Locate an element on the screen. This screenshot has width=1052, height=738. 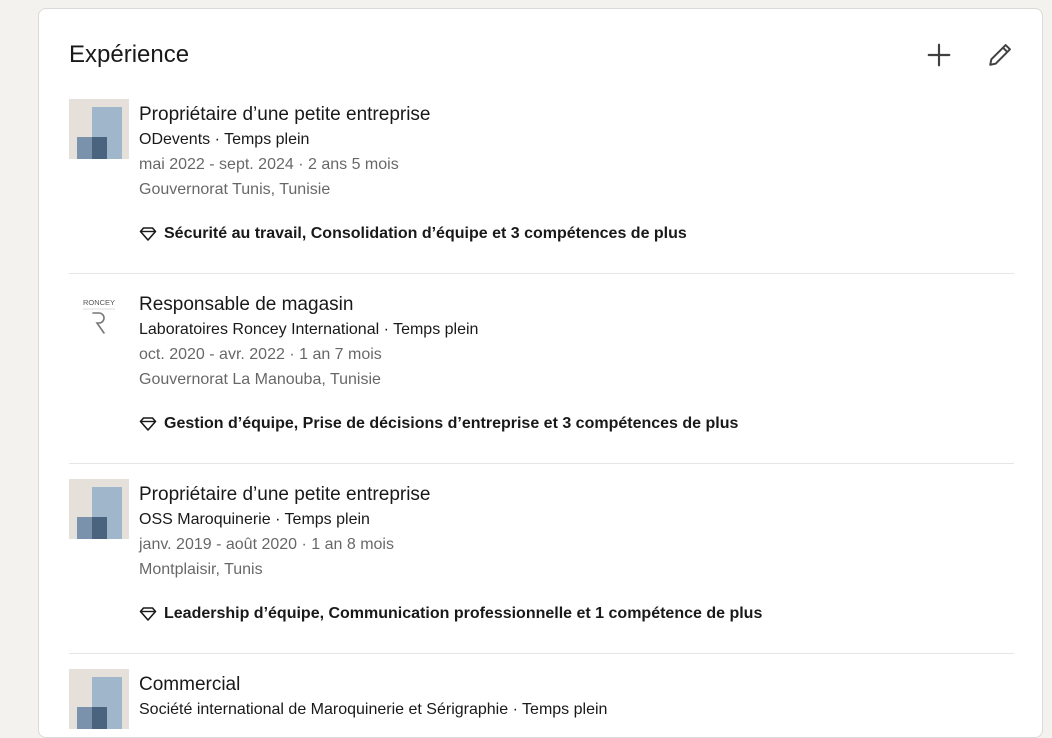
company-name: OSS Maroquinerie · Temps plein is located at coordinates (254, 519).